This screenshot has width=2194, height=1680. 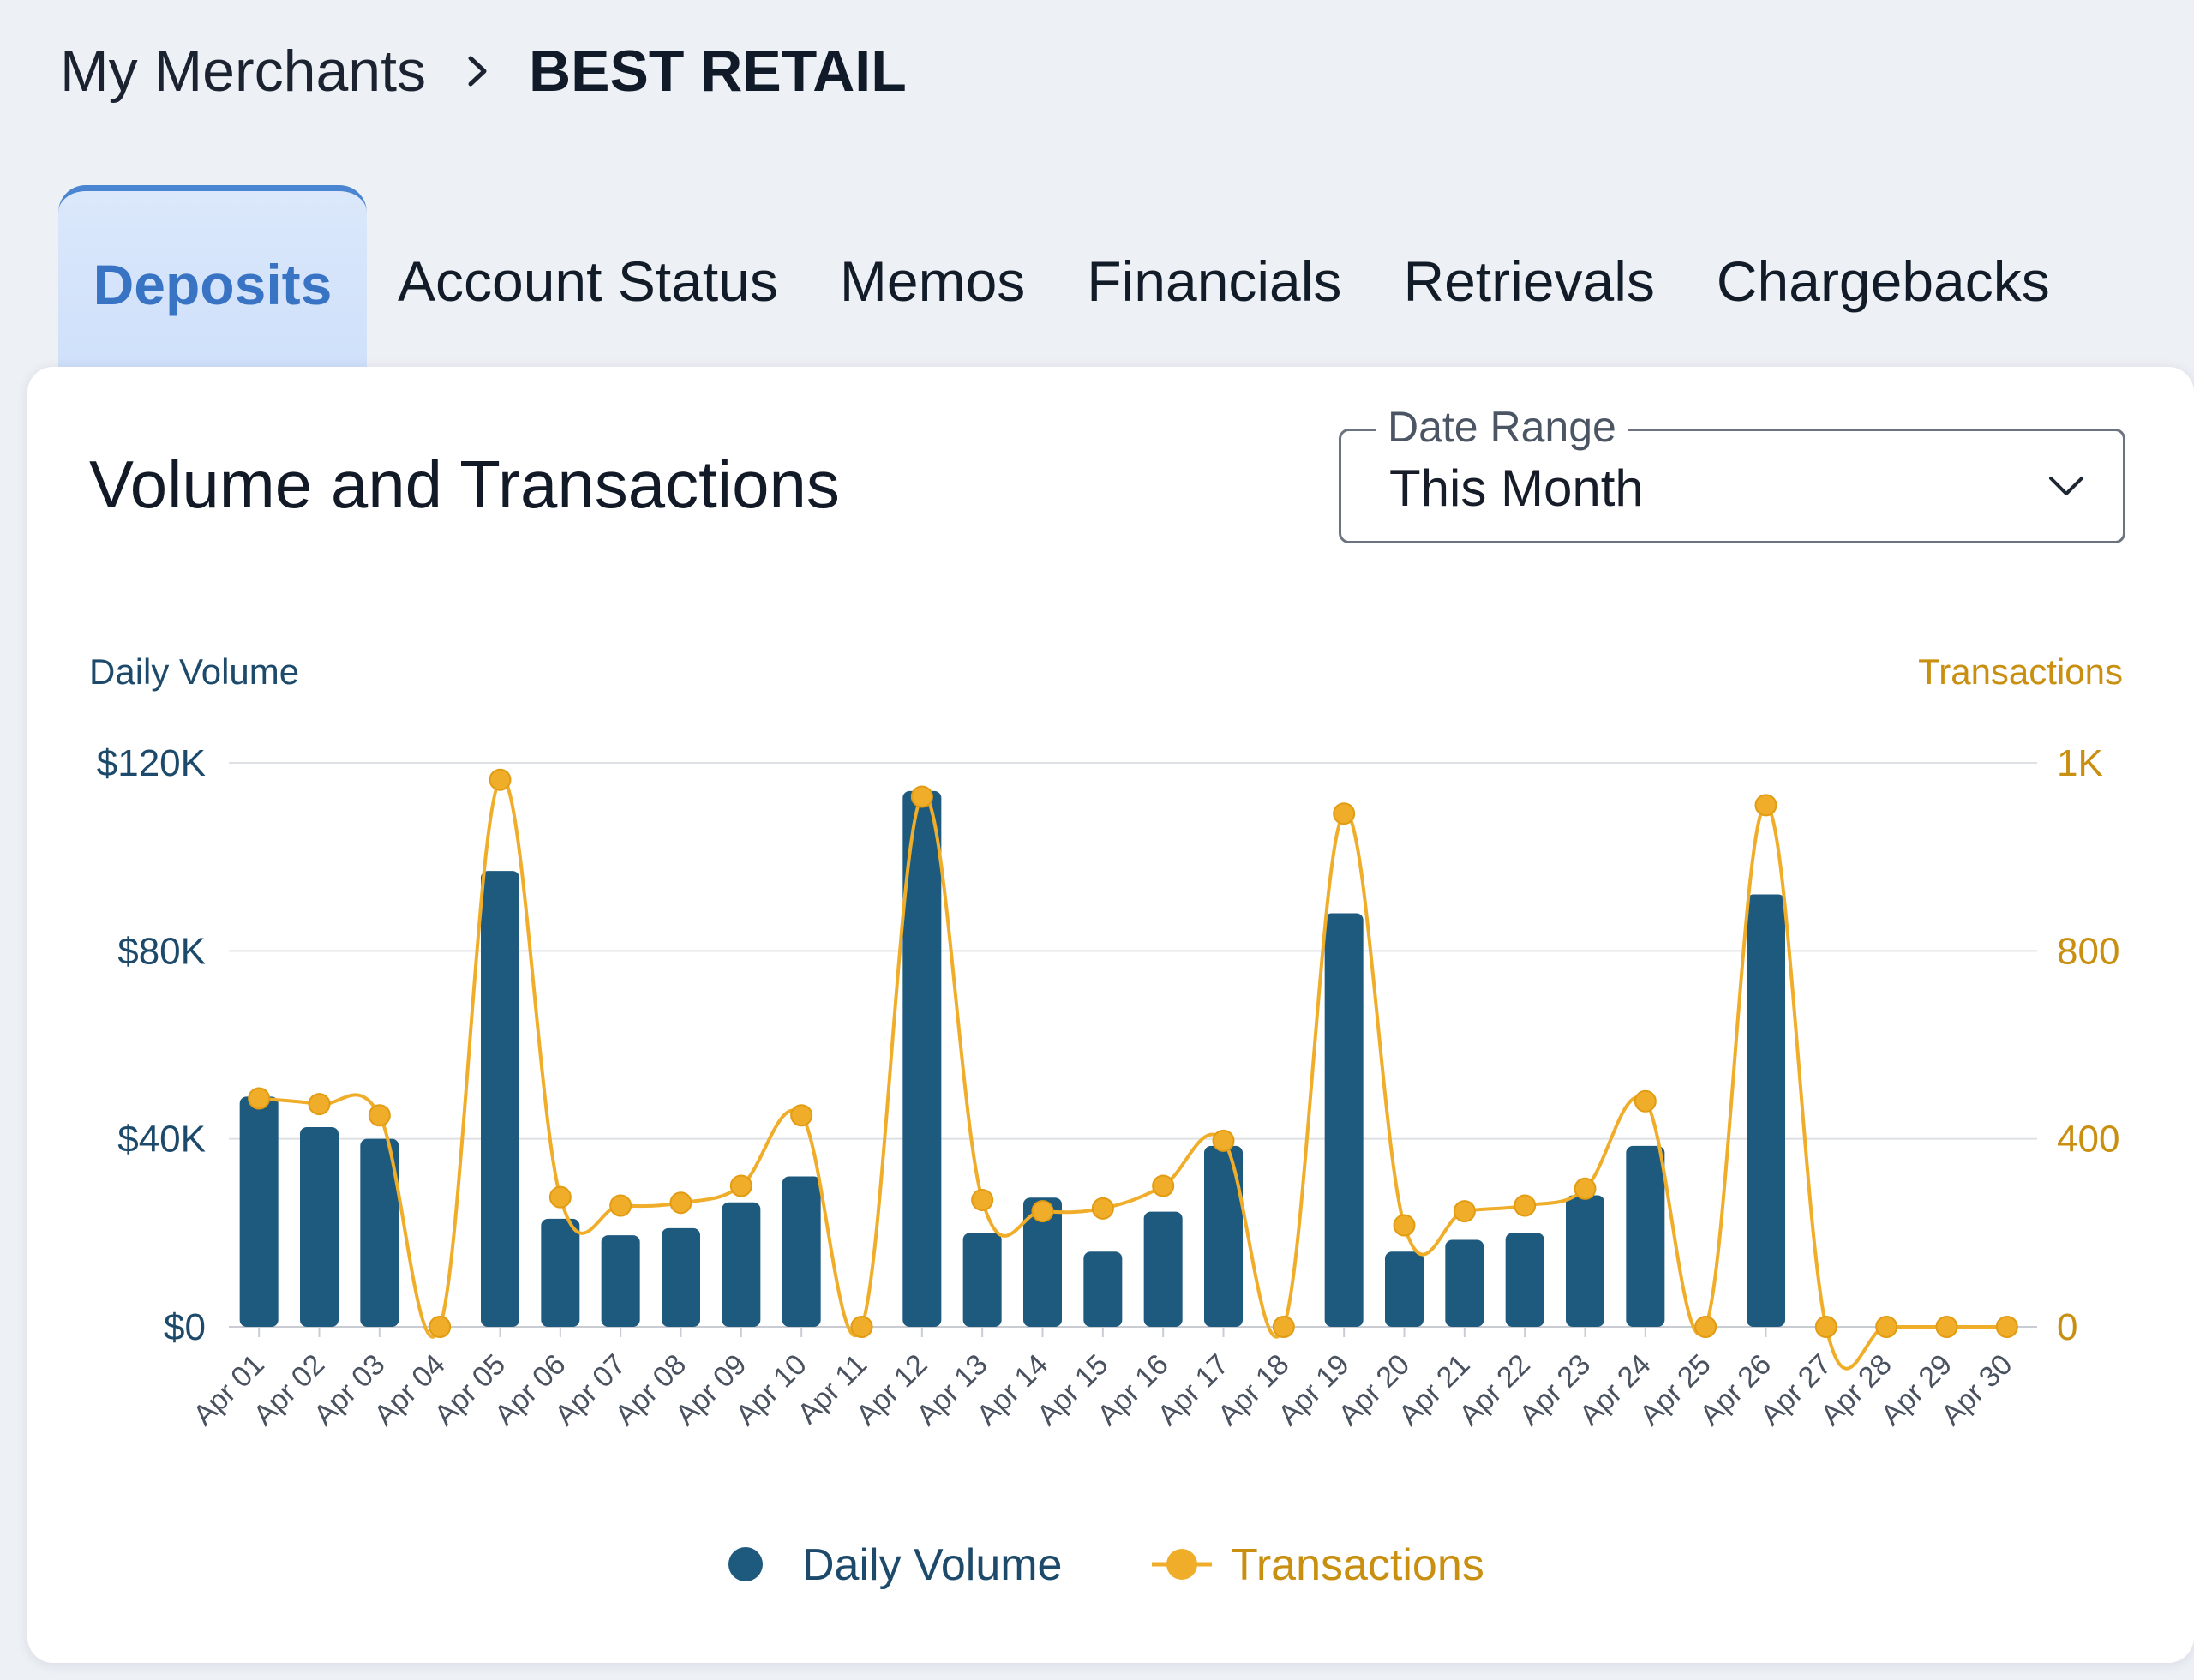 I want to click on y-right-tick-label: 800, so click(x=2088, y=951).